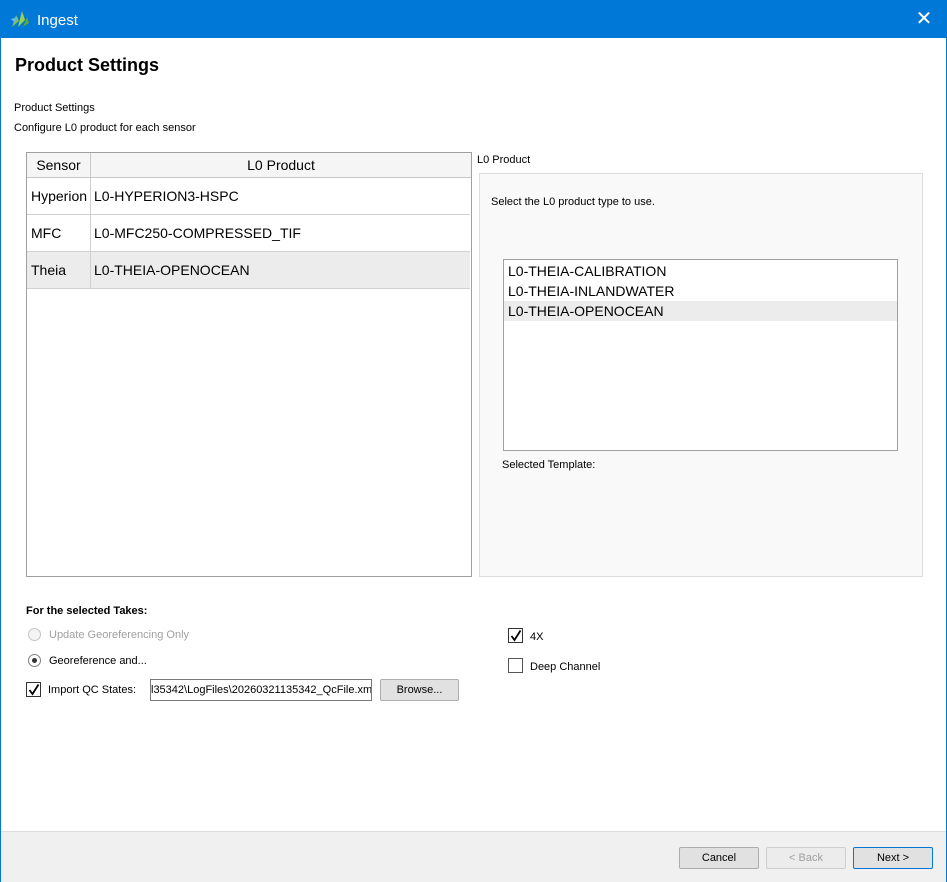  Describe the element at coordinates (549, 465) in the screenshot. I see `selected-template-label: Selected Template:` at that location.